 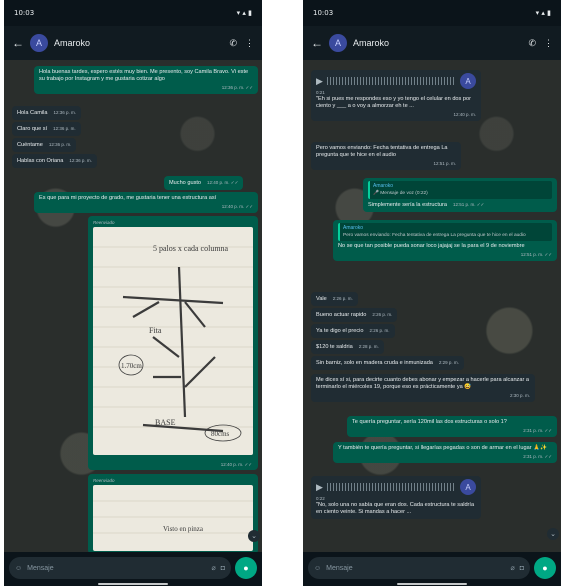 What do you see at coordinates (432, 584) in the screenshot?
I see `gesture-bar` at bounding box center [432, 584].